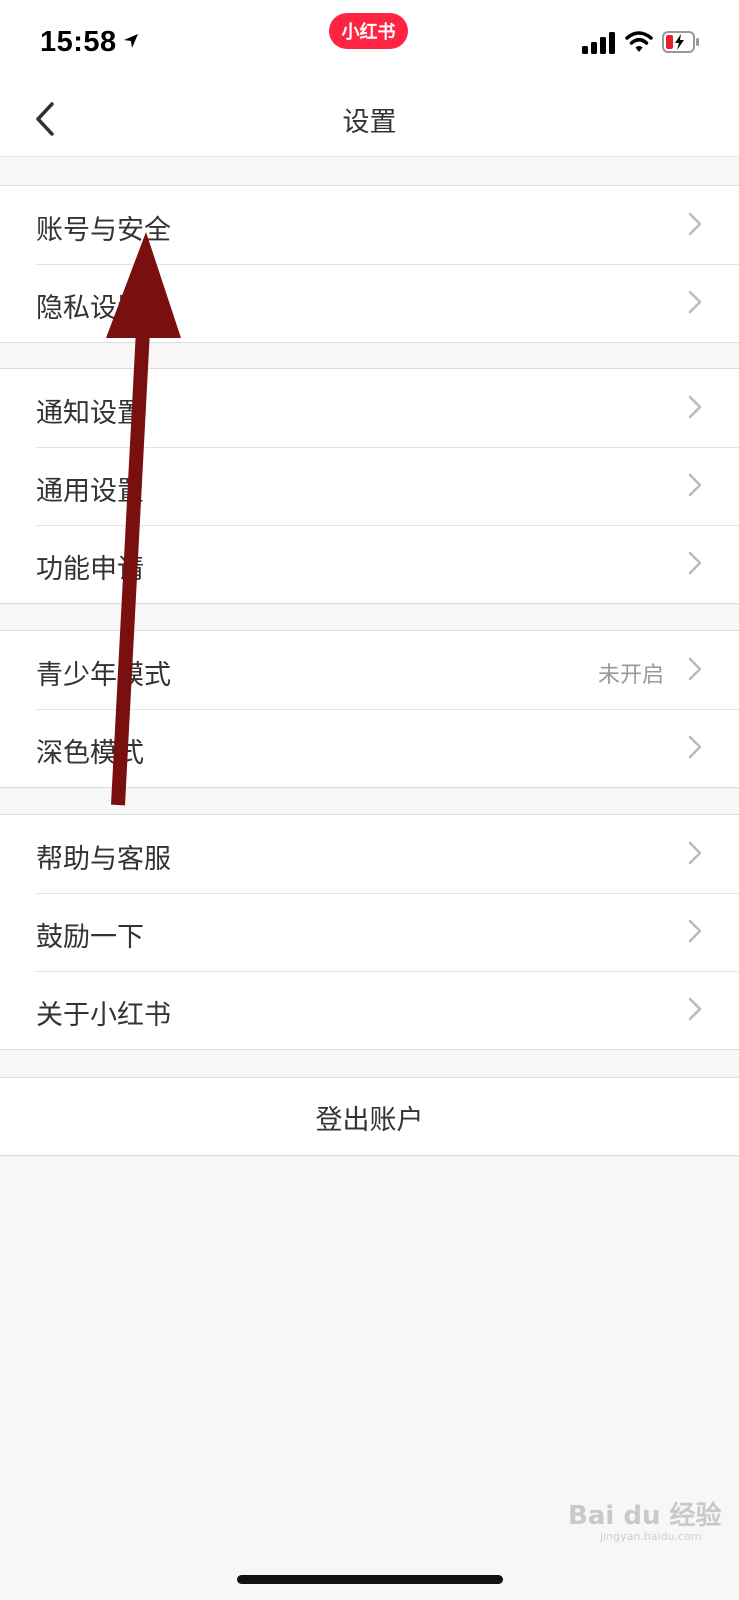 This screenshot has height=1600, width=739. What do you see at coordinates (90, 937) in the screenshot?
I see `settings-item-label: 鼓励一下` at bounding box center [90, 937].